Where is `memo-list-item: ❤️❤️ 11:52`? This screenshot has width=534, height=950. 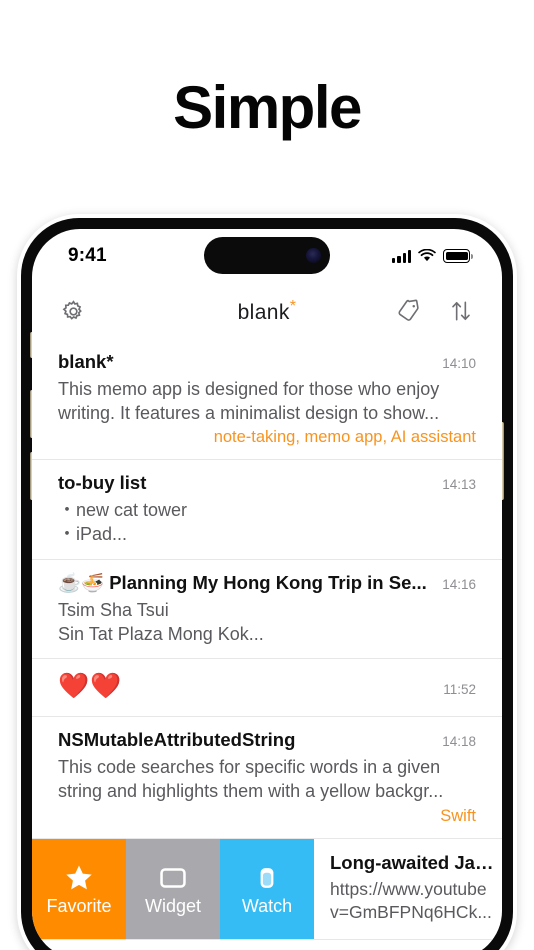 memo-list-item: ❤️❤️ 11:52 is located at coordinates (267, 688).